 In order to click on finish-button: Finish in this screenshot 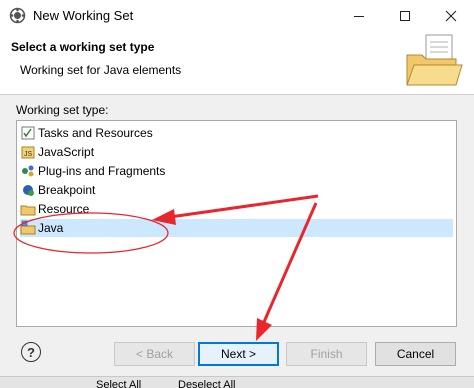, I will do `click(326, 354)`.